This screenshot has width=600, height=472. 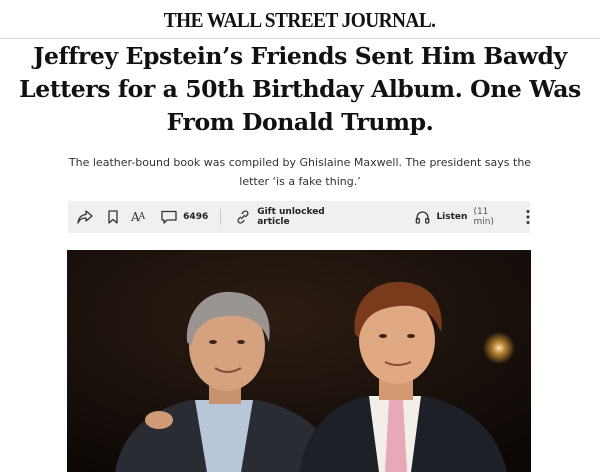 What do you see at coordinates (243, 217) in the screenshot?
I see `gift-link-icon` at bounding box center [243, 217].